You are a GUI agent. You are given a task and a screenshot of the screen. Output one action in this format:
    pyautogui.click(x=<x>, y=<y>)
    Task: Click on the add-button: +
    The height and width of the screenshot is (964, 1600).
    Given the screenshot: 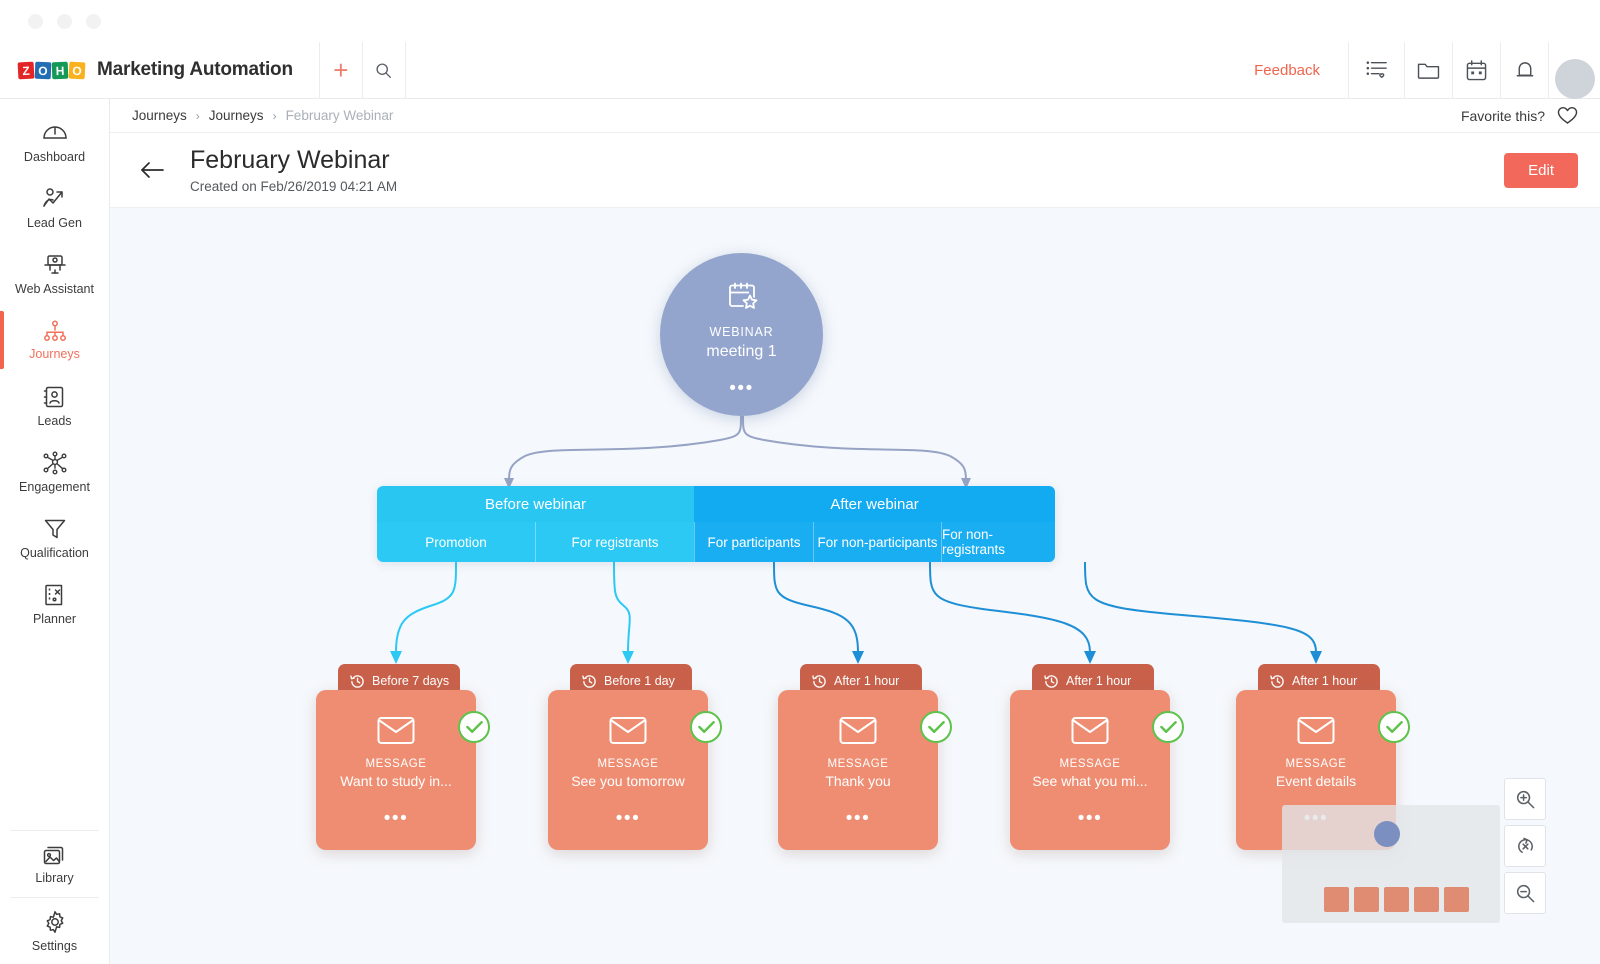 What is the action you would take?
    pyautogui.click(x=341, y=70)
    